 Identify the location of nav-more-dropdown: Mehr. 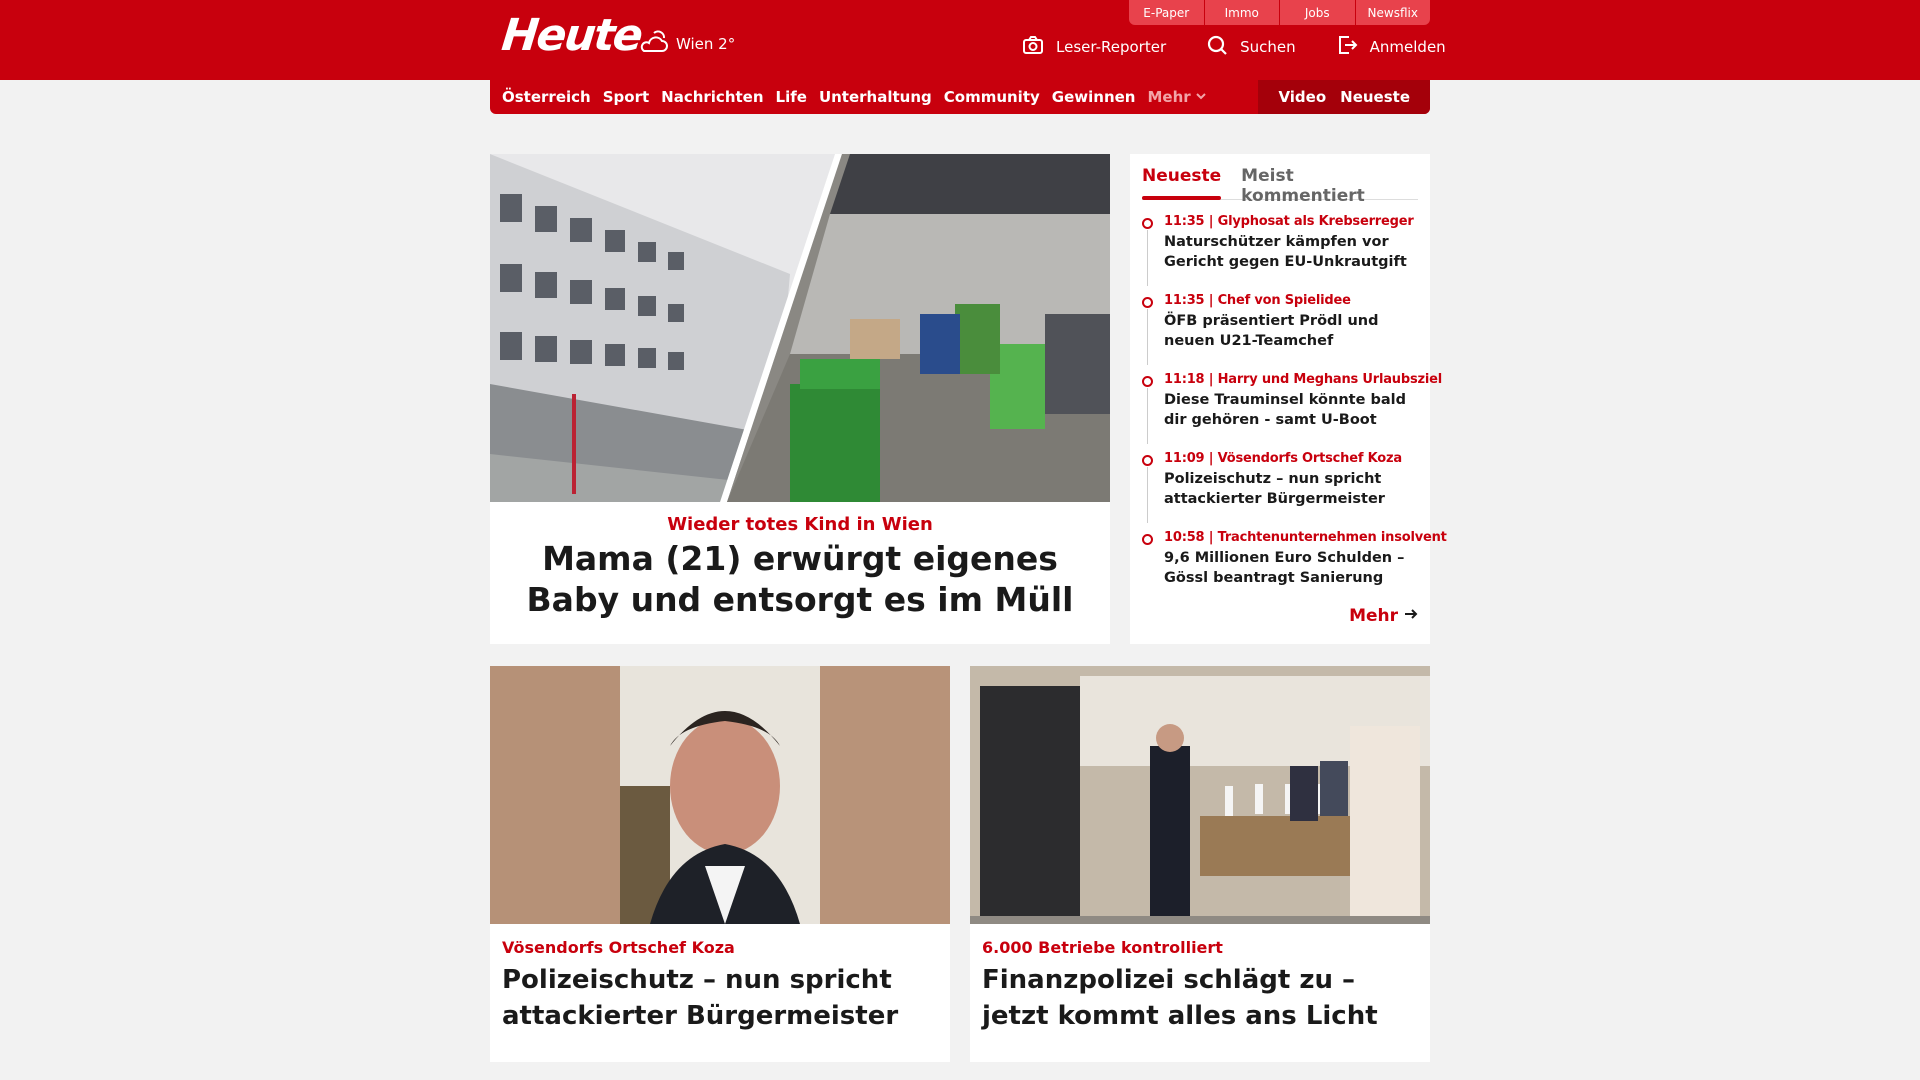
(1176, 97).